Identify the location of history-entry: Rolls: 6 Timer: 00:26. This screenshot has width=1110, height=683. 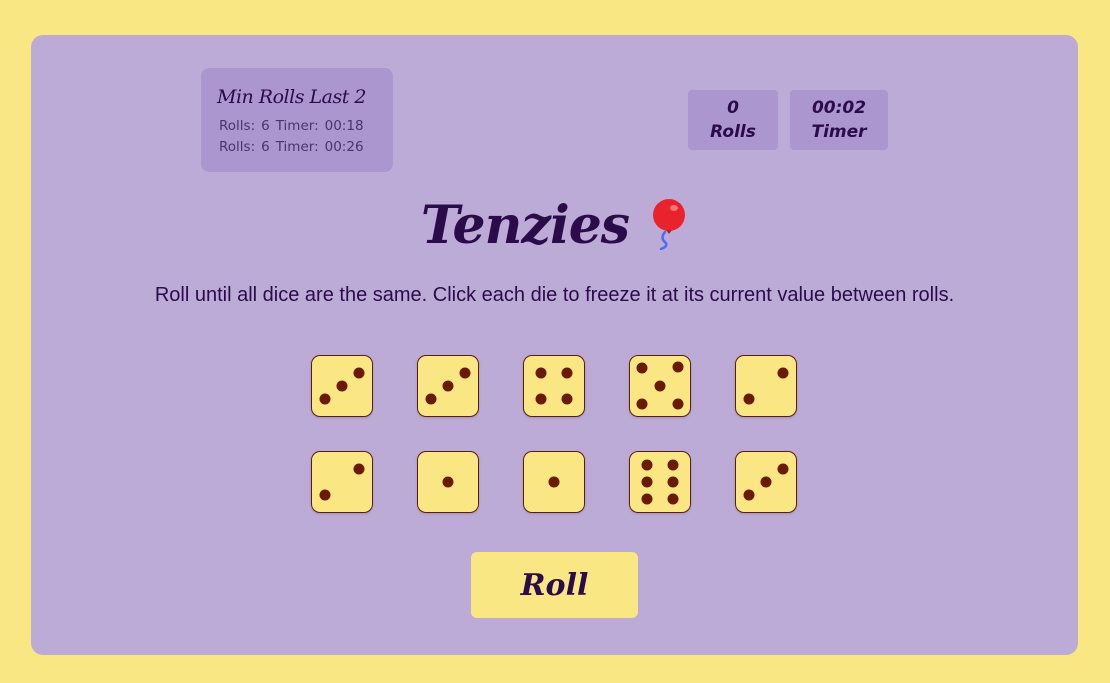
(306, 147).